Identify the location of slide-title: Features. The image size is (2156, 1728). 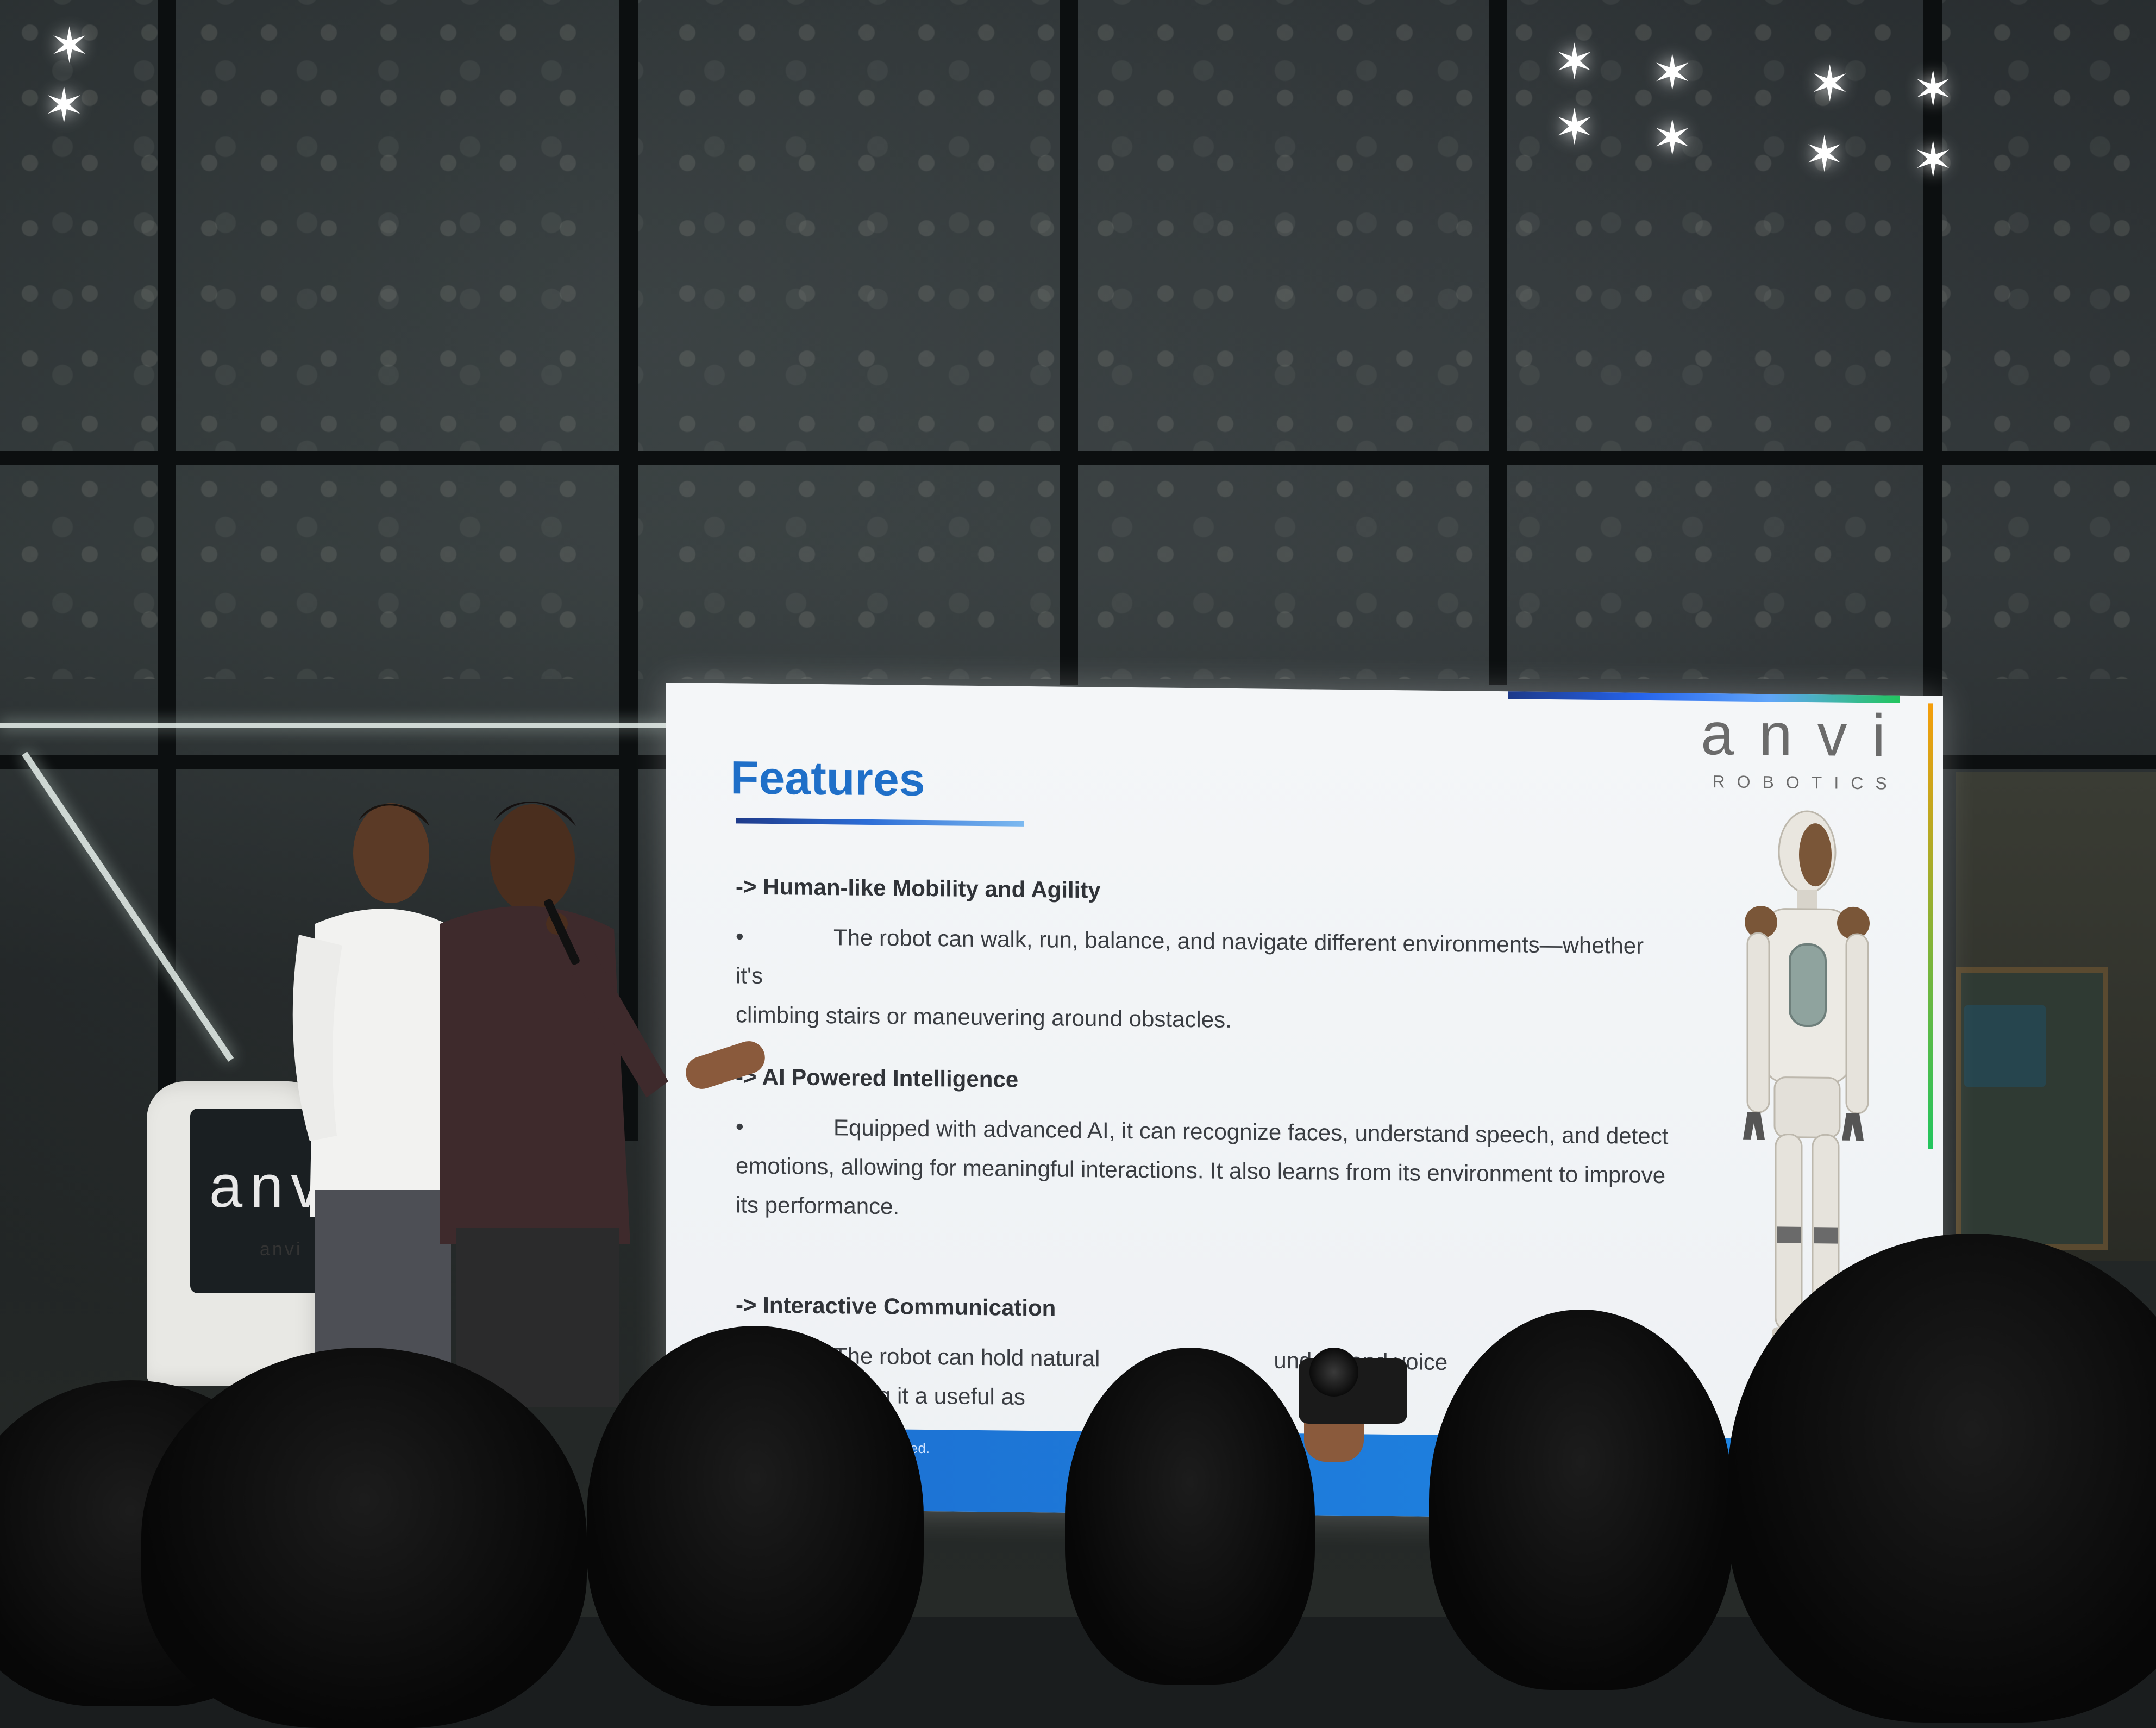
(828, 779).